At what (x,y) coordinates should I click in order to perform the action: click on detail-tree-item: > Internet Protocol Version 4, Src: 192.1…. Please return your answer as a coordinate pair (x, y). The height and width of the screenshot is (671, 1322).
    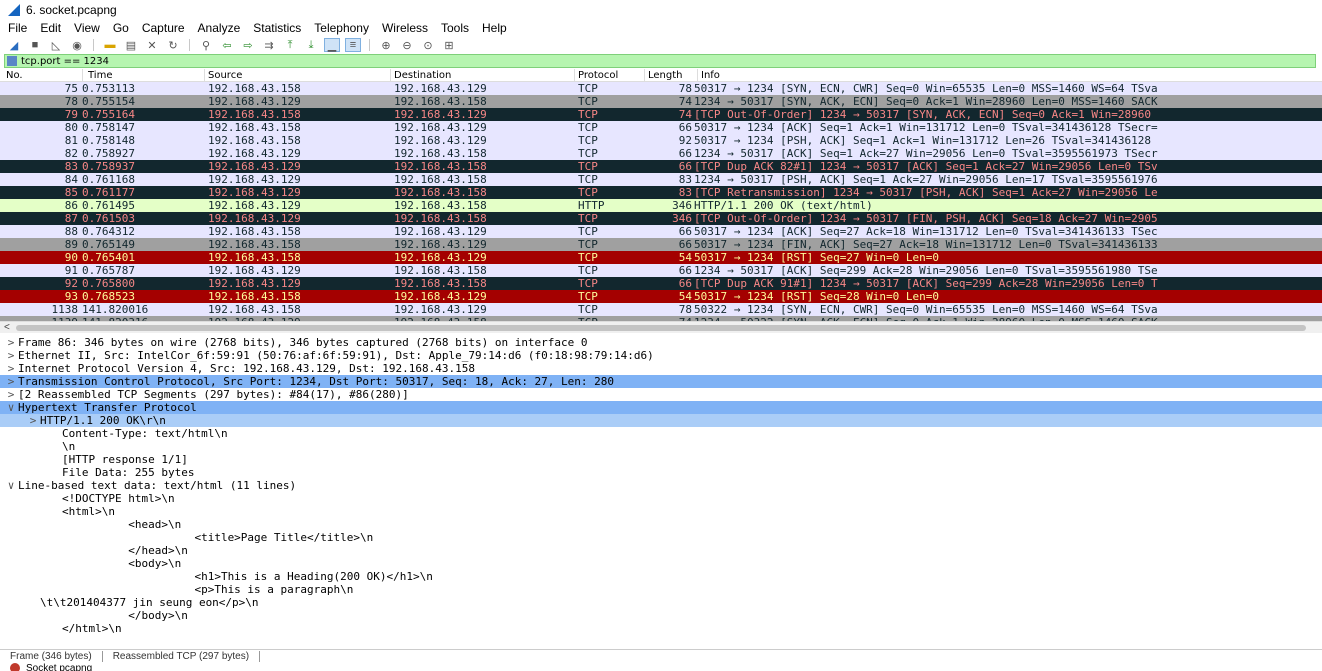
    Looking at the image, I should click on (661, 368).